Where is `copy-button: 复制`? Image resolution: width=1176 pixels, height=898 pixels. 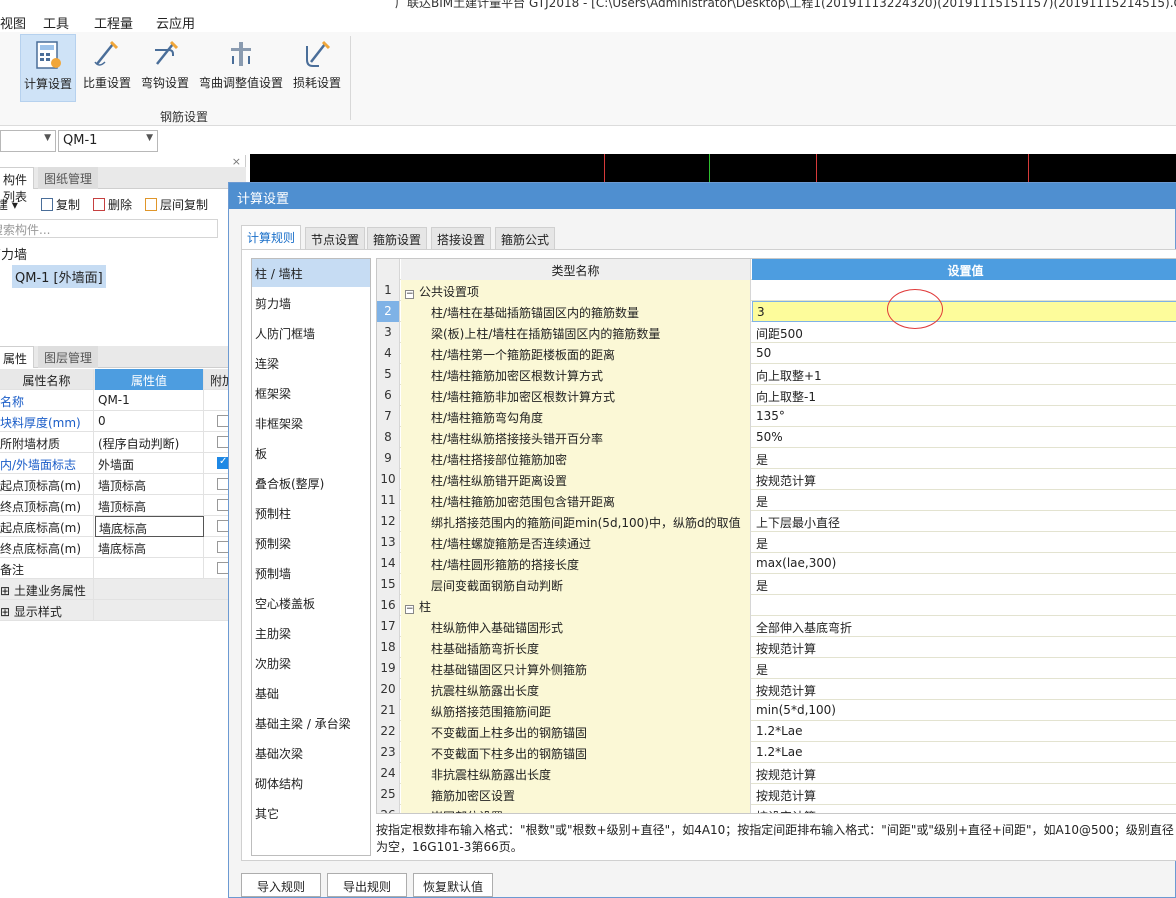 copy-button: 复制 is located at coordinates (60, 204).